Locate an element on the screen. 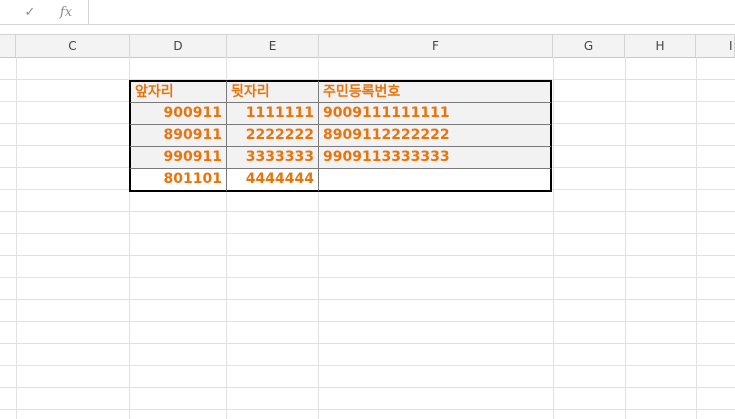 This screenshot has width=735, height=419. table-cell: 890911 is located at coordinates (177, 135).